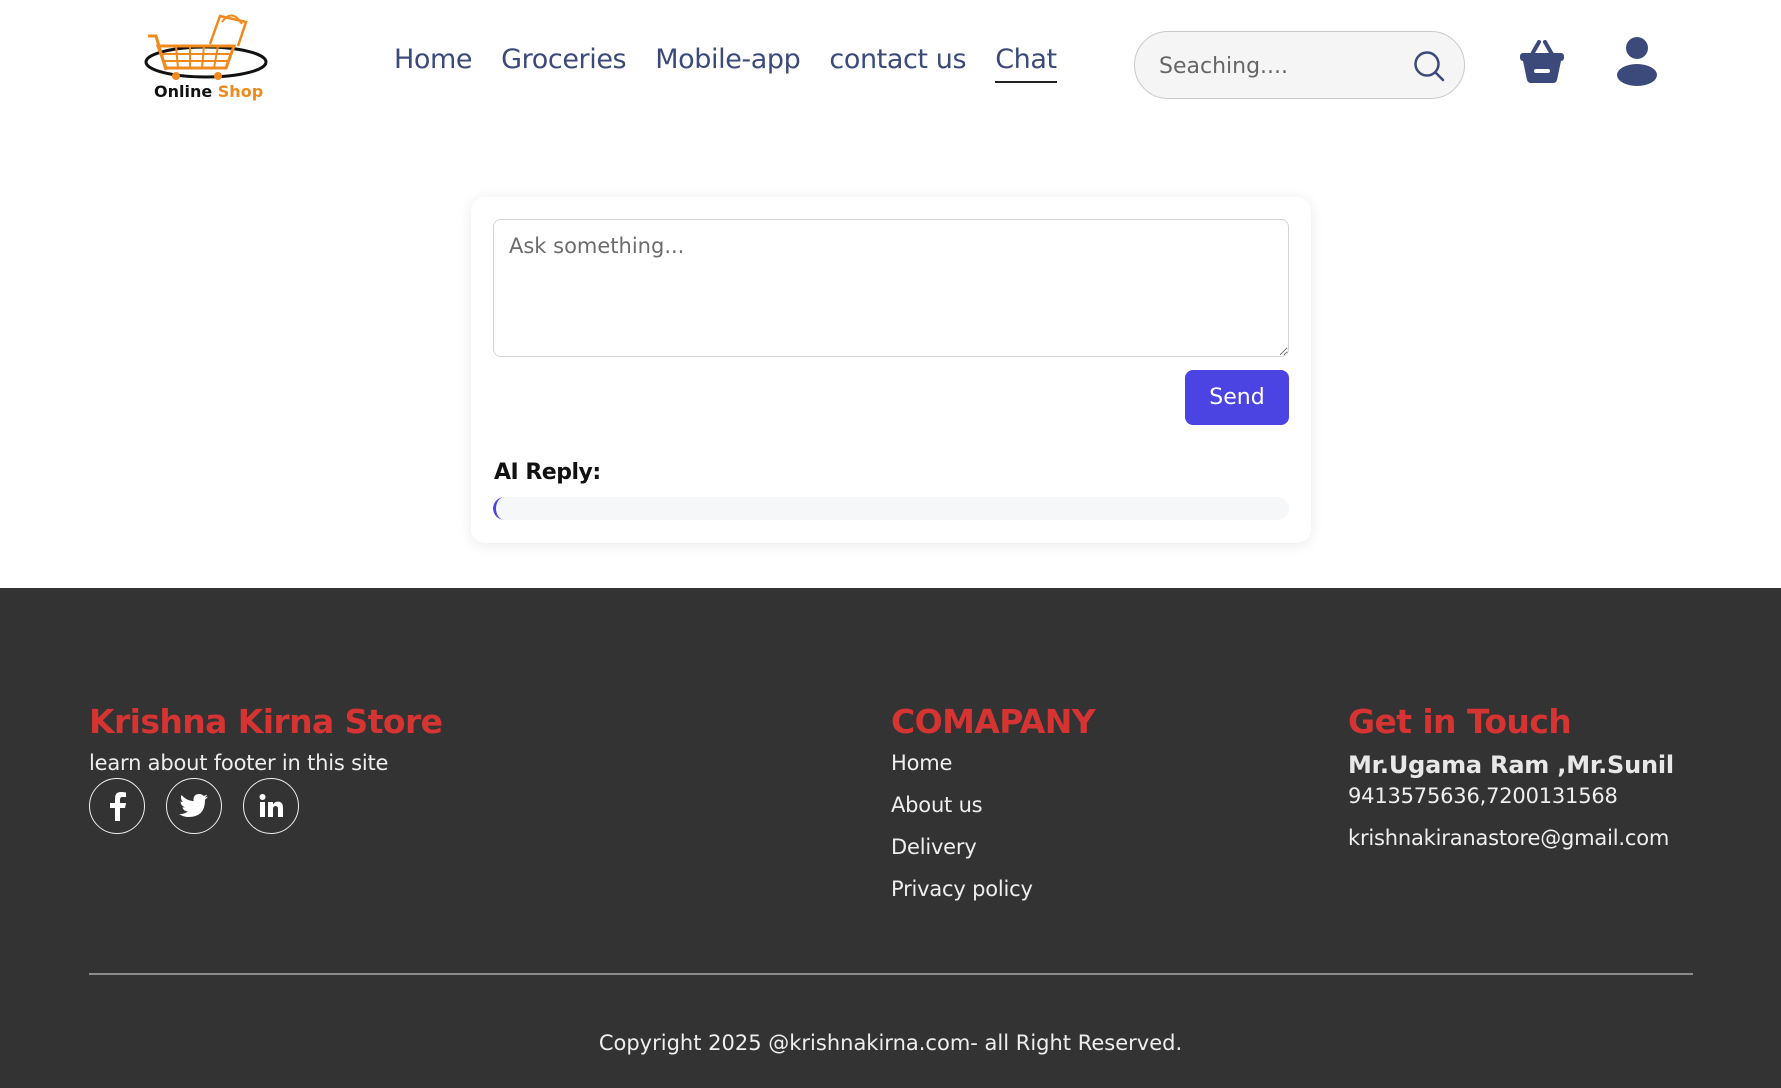 Image resolution: width=1781 pixels, height=1088 pixels. What do you see at coordinates (891, 288) in the screenshot?
I see `chat-input` at bounding box center [891, 288].